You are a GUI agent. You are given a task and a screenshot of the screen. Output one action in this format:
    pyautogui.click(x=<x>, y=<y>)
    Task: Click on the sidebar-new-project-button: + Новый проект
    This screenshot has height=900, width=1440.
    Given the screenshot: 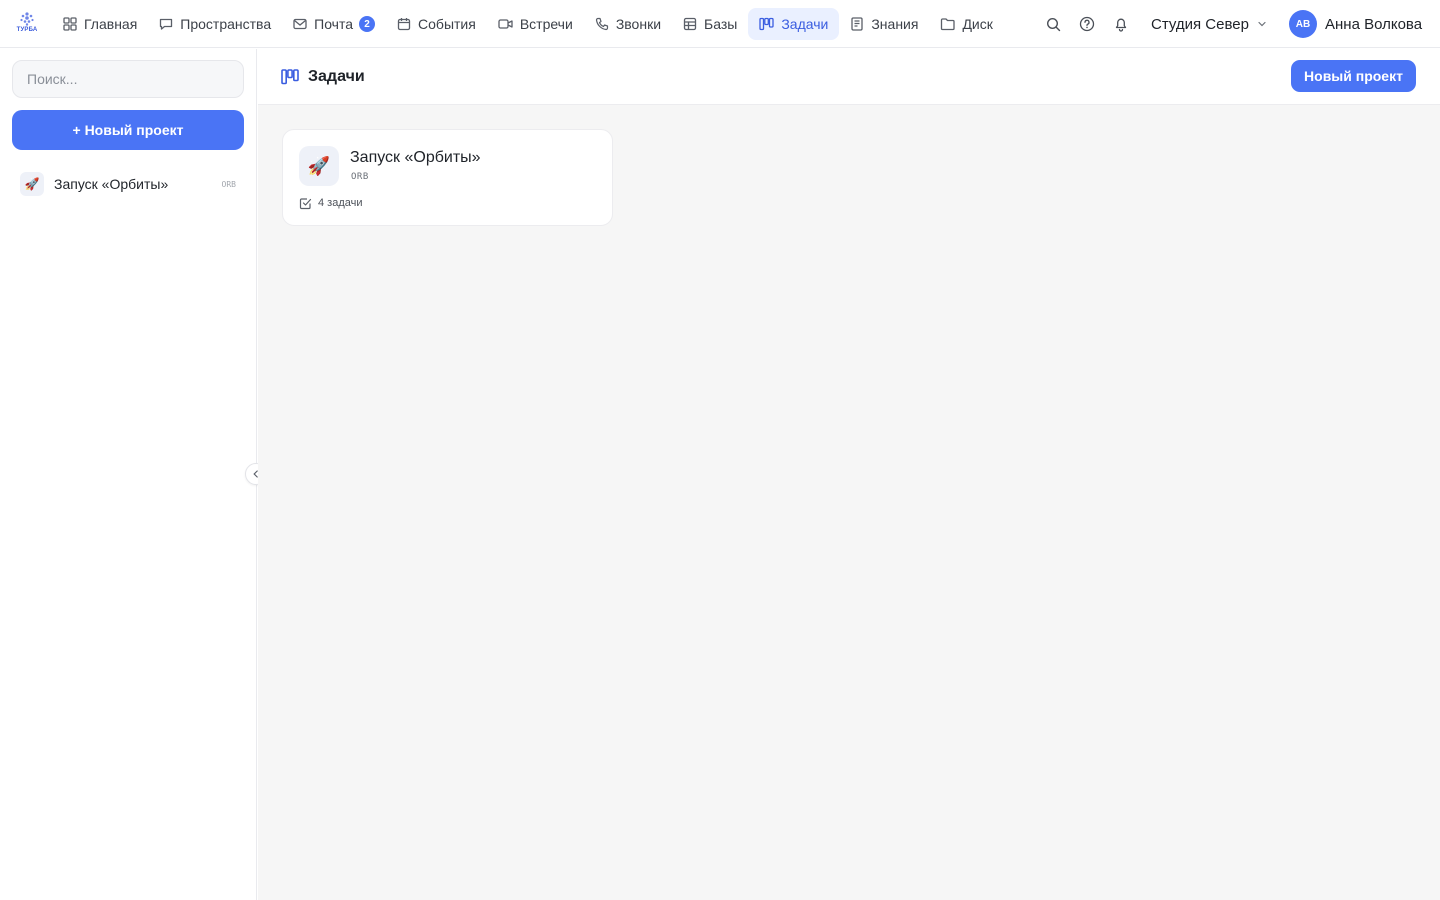 What is the action you would take?
    pyautogui.click(x=128, y=130)
    